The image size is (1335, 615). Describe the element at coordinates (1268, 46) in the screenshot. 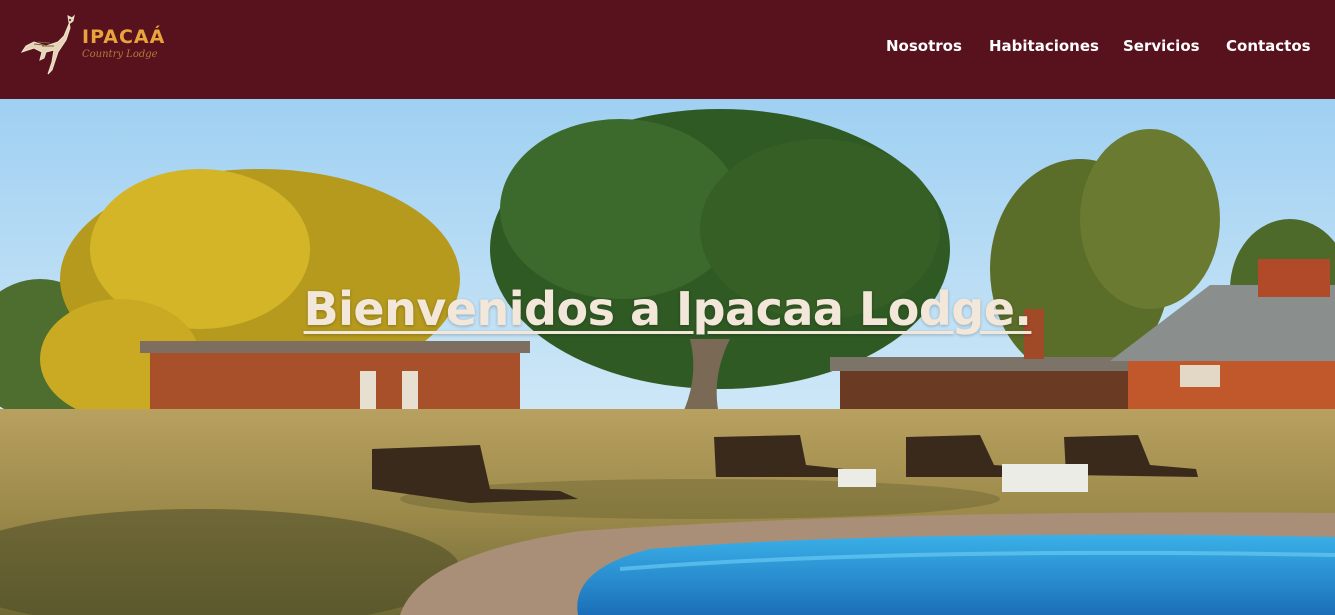

I see `nav-item-contactos: Contactos` at that location.